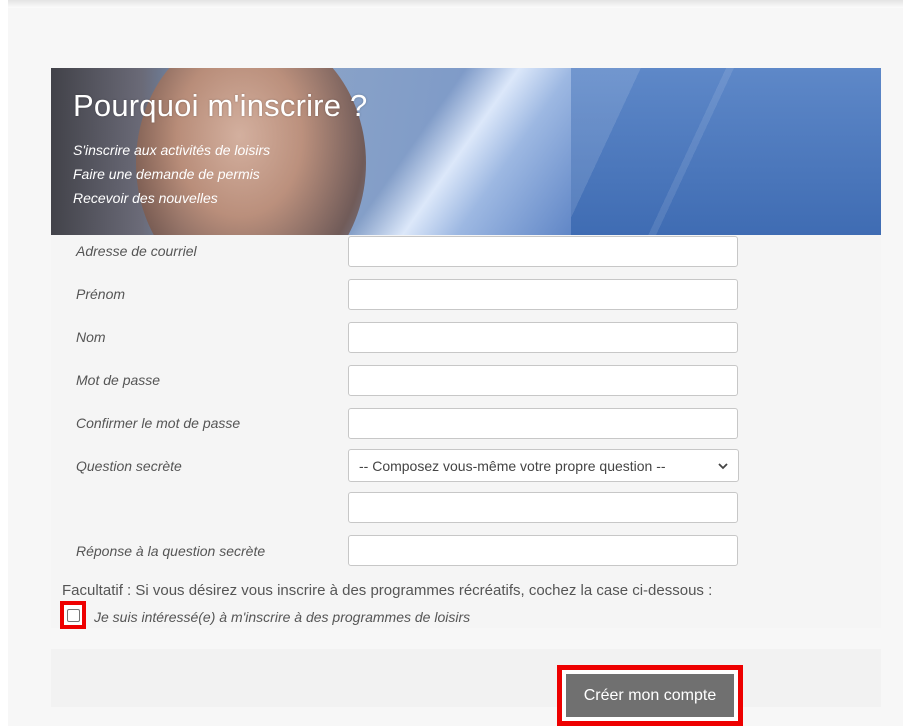 This screenshot has width=903, height=726. Describe the element at coordinates (543, 550) in the screenshot. I see `secret-answer-field` at that location.